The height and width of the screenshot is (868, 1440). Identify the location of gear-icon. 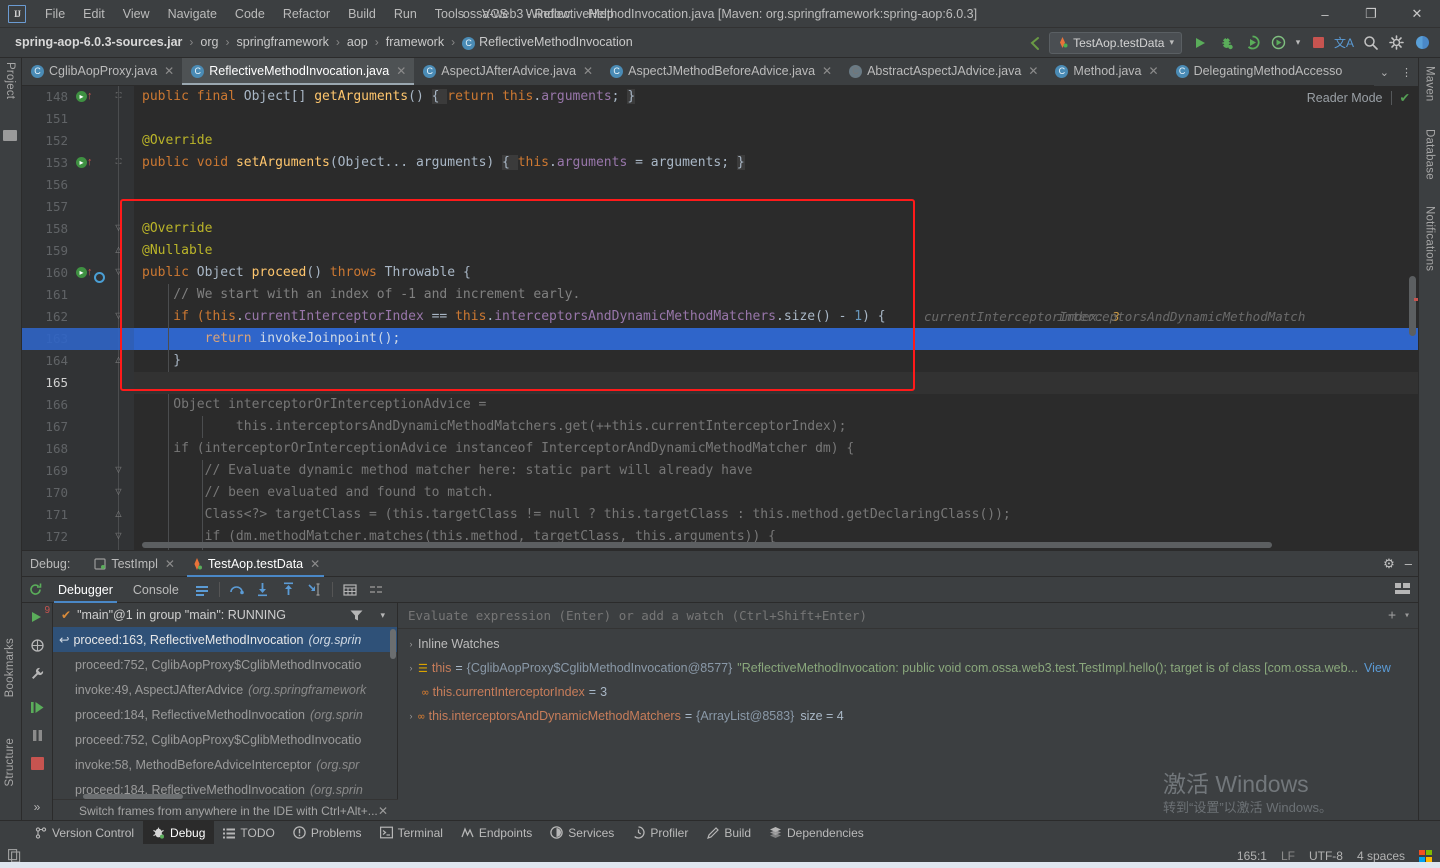
(1396, 43).